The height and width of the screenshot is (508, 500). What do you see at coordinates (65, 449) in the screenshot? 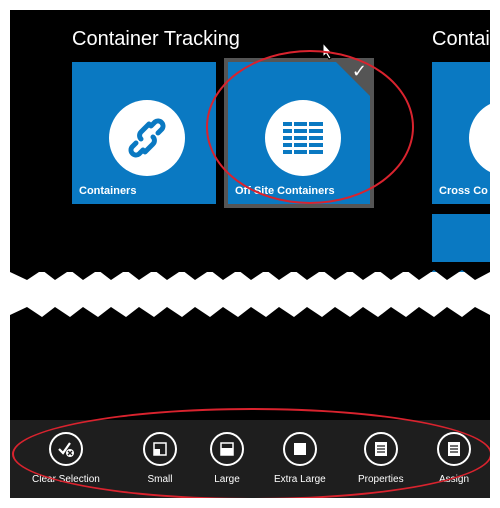
I see `clear-selection-icon` at bounding box center [65, 449].